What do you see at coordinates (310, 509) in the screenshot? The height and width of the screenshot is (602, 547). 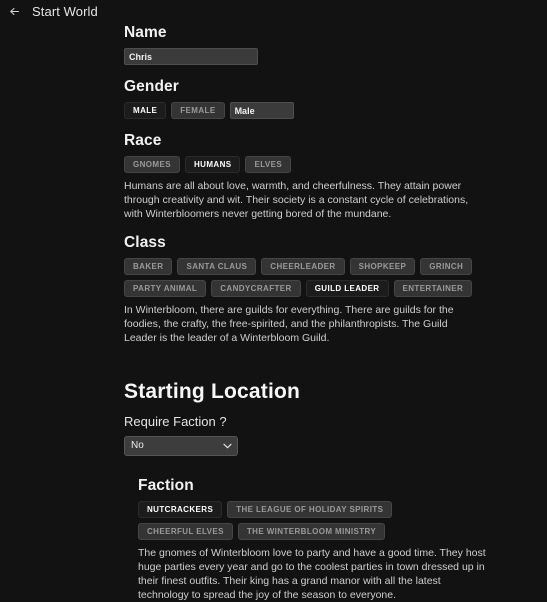 I see `faction-option-league-of-holiday-spirits: THE LEAGUE OF HOLIDAY SPIRITS` at bounding box center [310, 509].